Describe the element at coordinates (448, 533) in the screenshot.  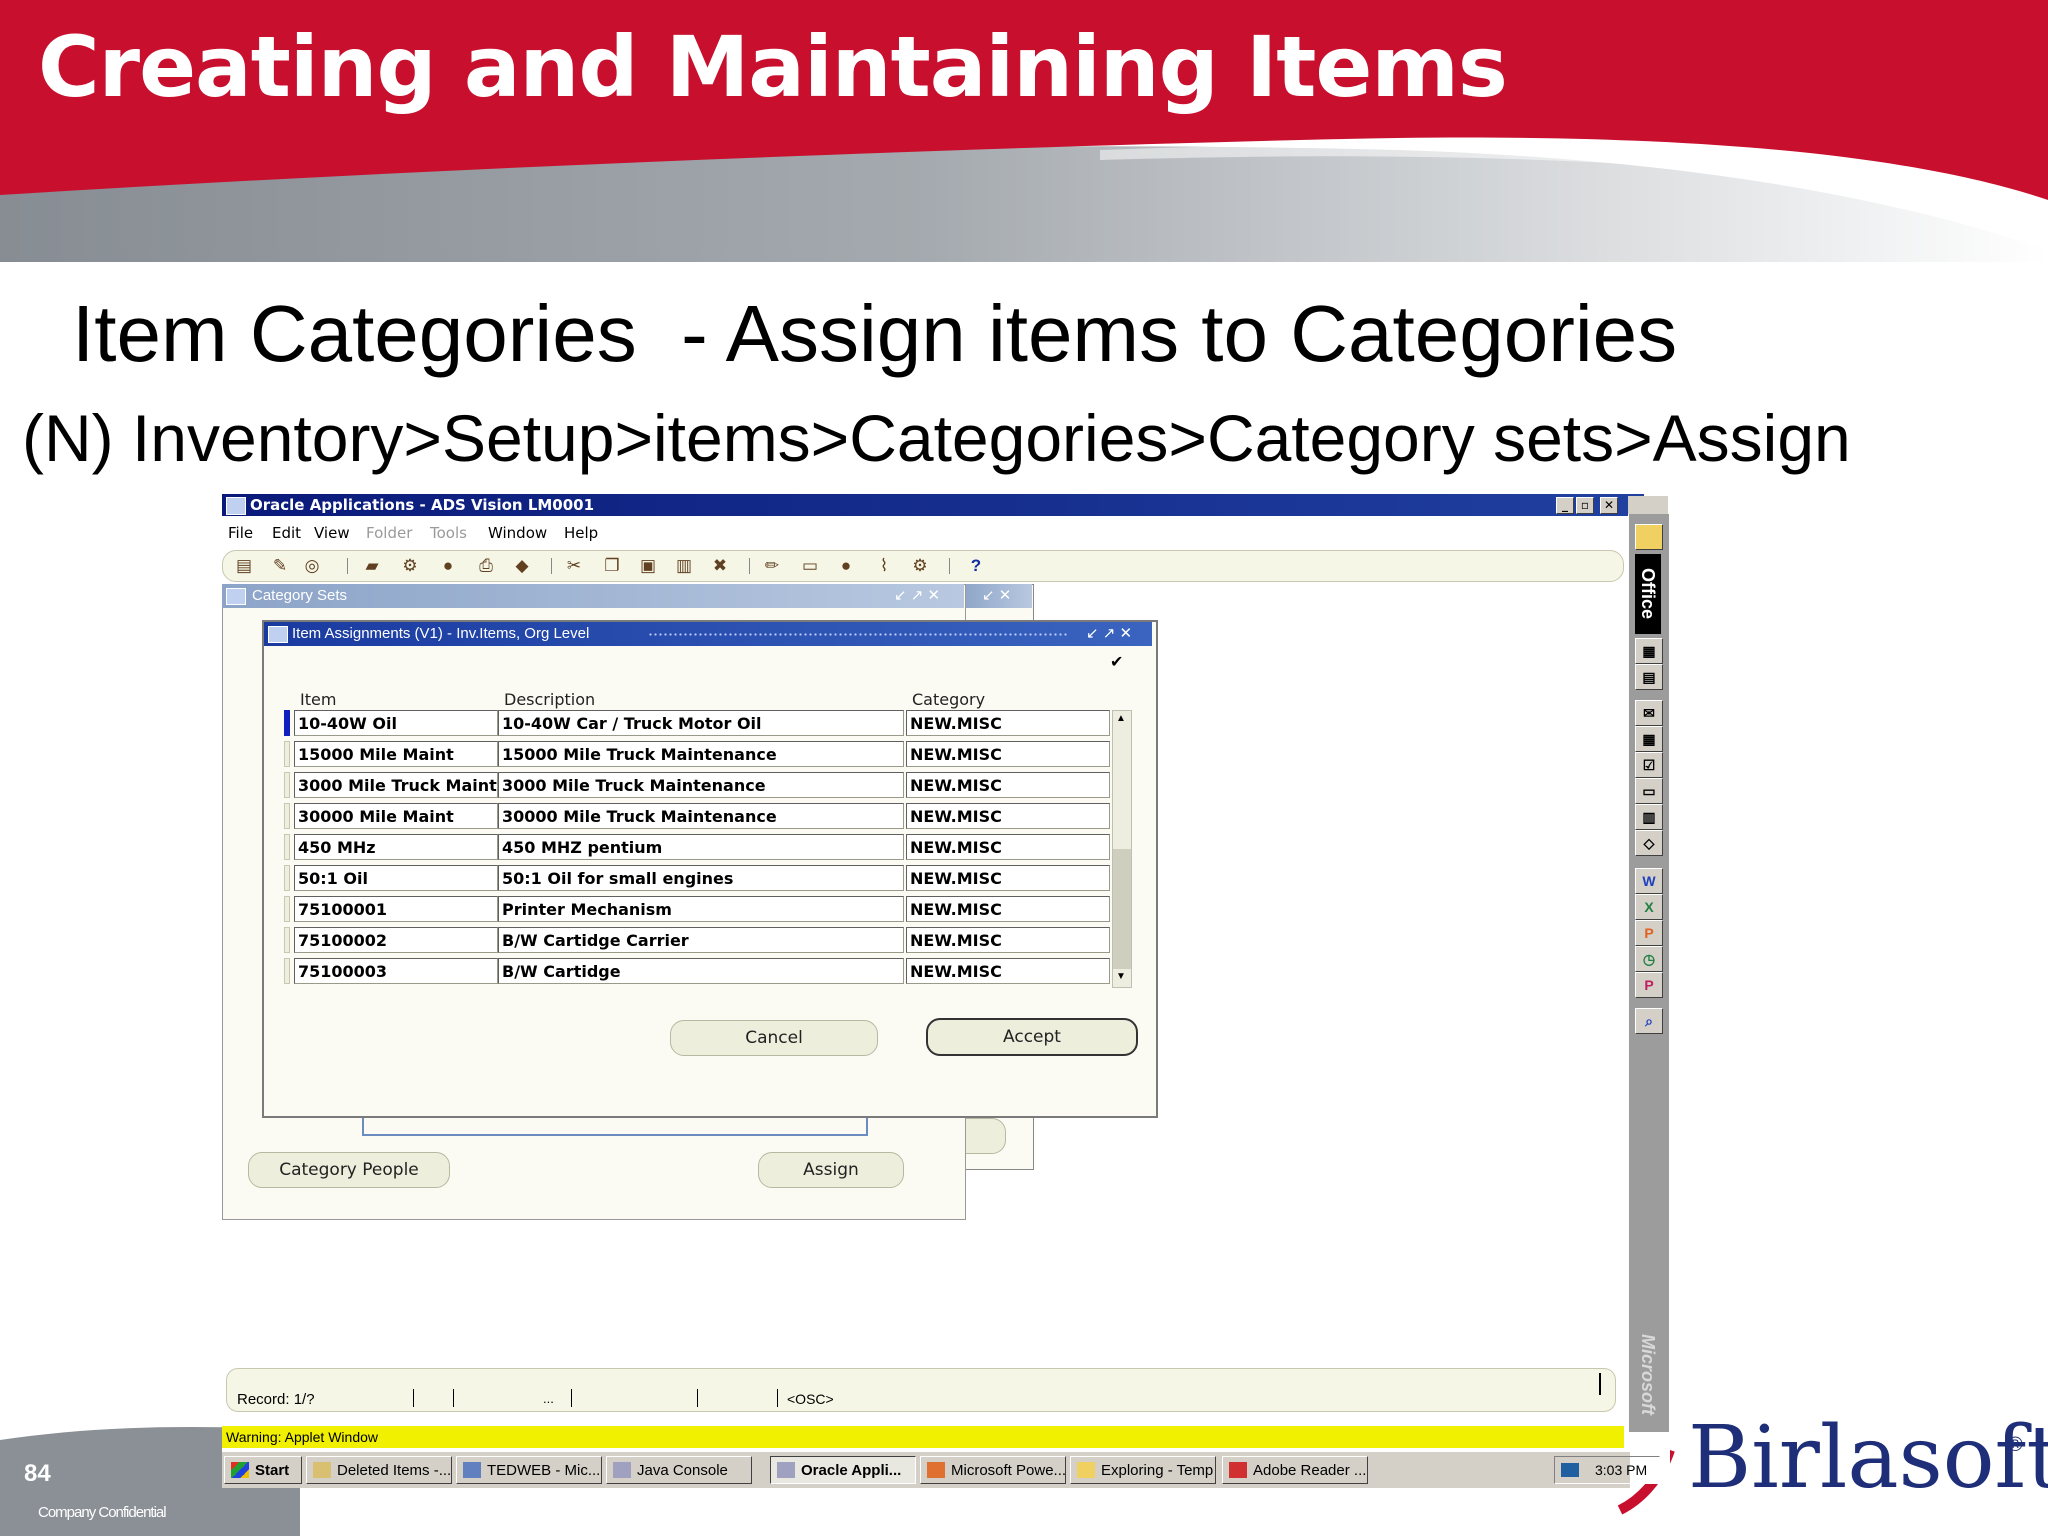
I see `menu-tools: Tools` at that location.